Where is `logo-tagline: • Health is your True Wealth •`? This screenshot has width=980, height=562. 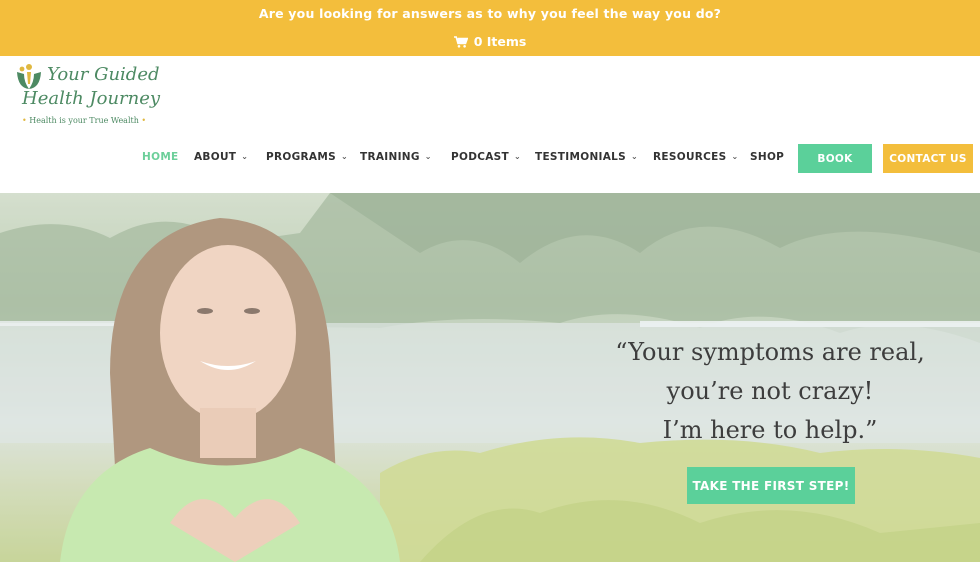
logo-tagline: • Health is your True Wealth • is located at coordinates (84, 120).